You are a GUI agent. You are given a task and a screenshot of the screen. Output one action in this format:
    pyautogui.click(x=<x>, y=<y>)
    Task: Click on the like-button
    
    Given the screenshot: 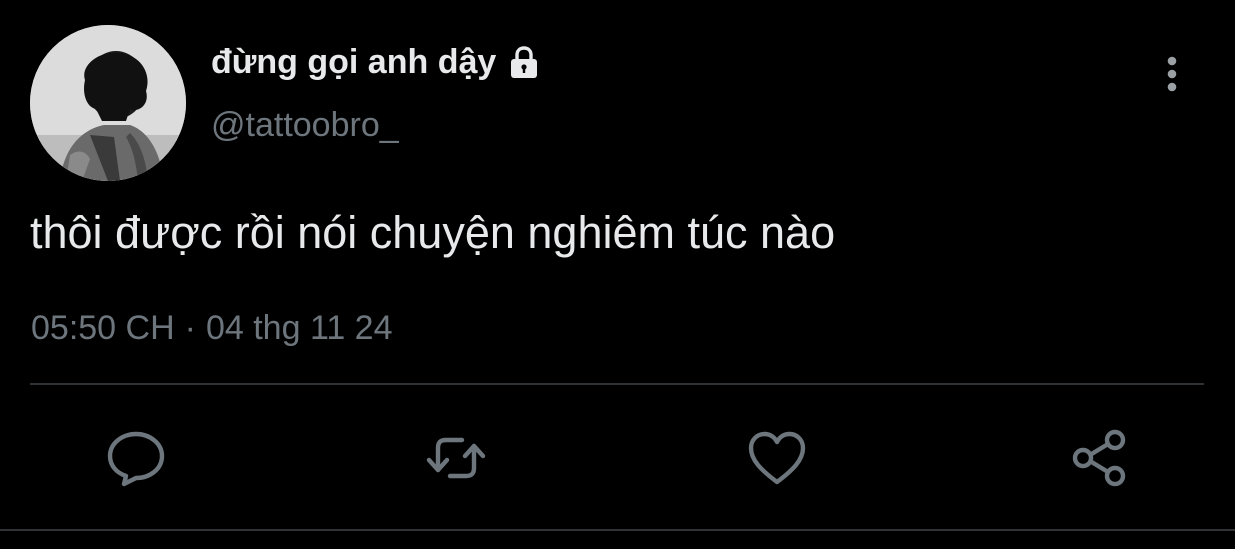 What is the action you would take?
    pyautogui.click(x=777, y=458)
    